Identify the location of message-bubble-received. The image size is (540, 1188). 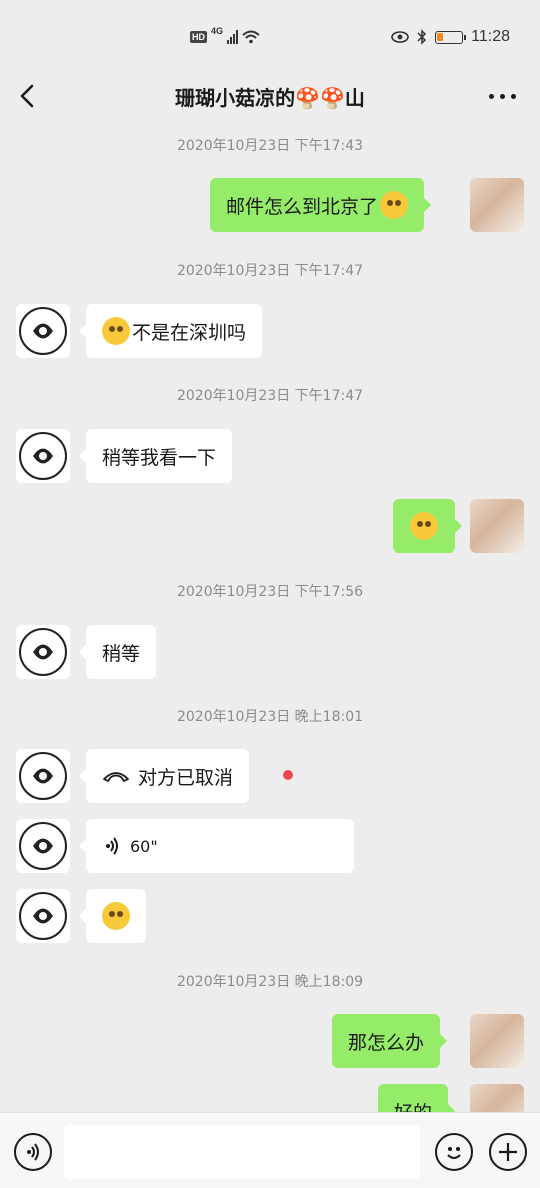
(112, 916).